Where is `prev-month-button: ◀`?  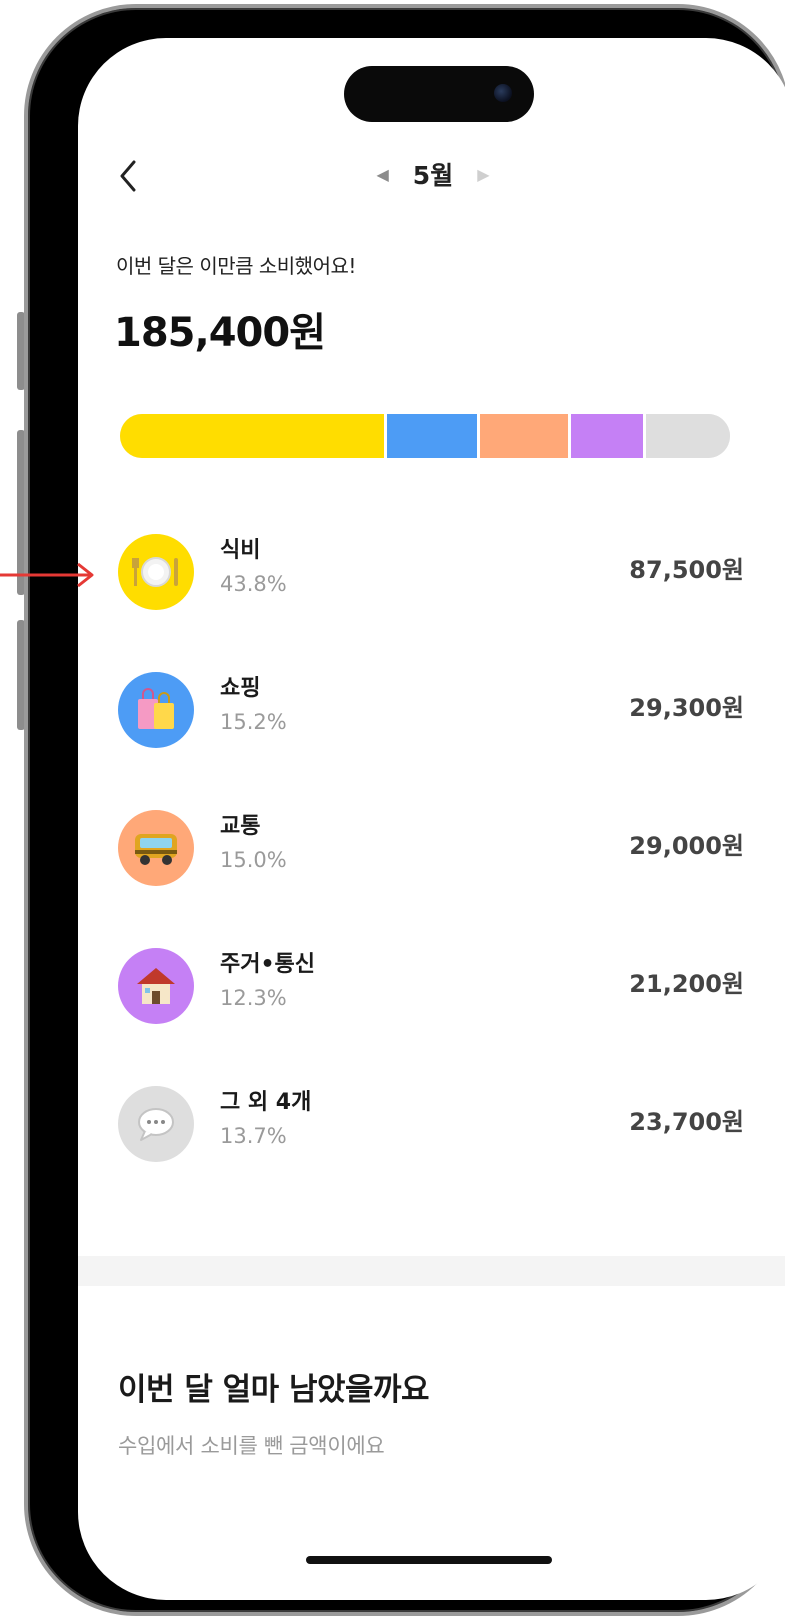 prev-month-button: ◀ is located at coordinates (382, 174).